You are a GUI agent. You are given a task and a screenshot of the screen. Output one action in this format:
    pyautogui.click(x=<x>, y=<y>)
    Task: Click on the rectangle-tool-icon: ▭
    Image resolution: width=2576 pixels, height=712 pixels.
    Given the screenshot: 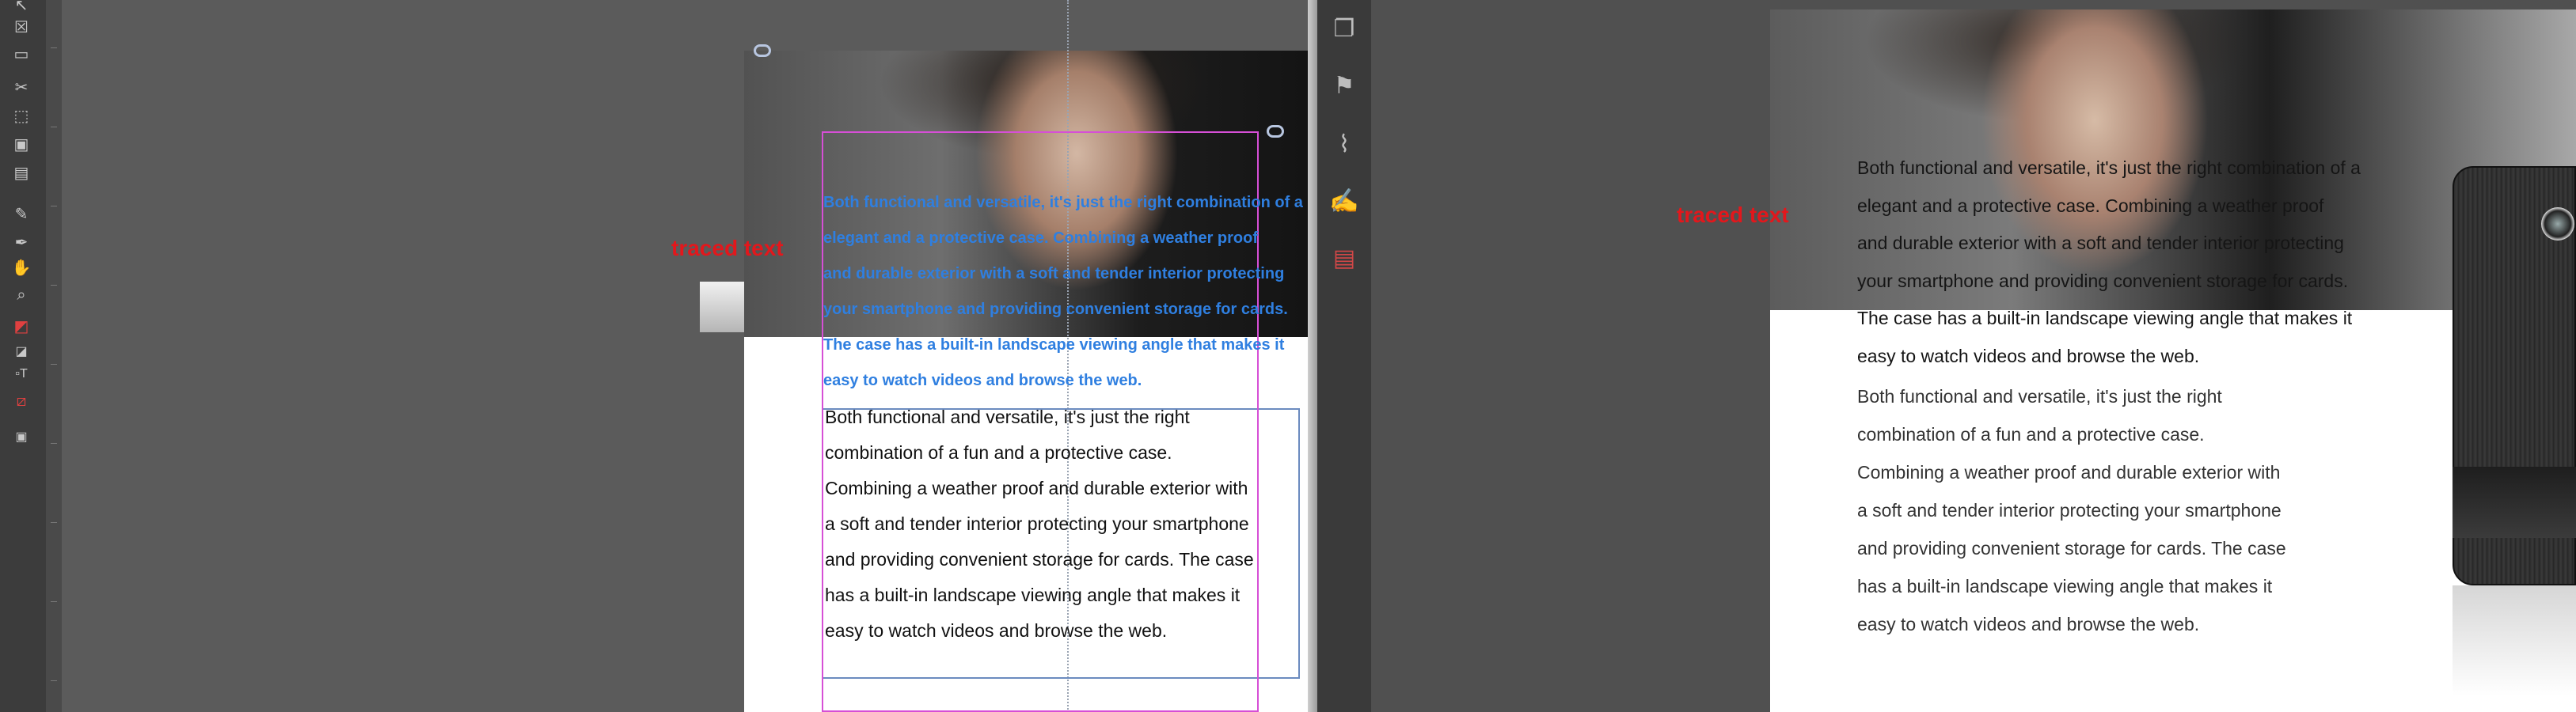 What is the action you would take?
    pyautogui.click(x=21, y=55)
    